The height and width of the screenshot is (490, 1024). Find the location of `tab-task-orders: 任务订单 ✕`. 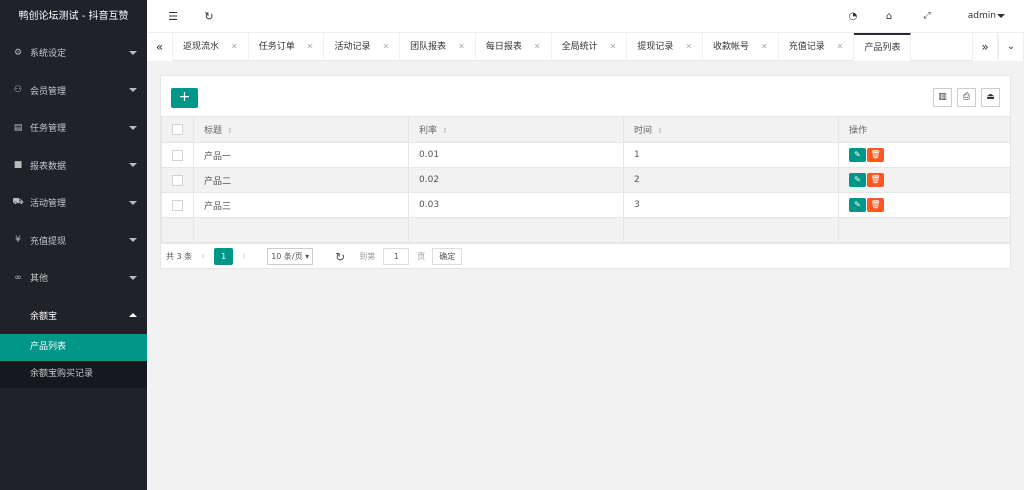

tab-task-orders: 任务订单 ✕ is located at coordinates (287, 47).